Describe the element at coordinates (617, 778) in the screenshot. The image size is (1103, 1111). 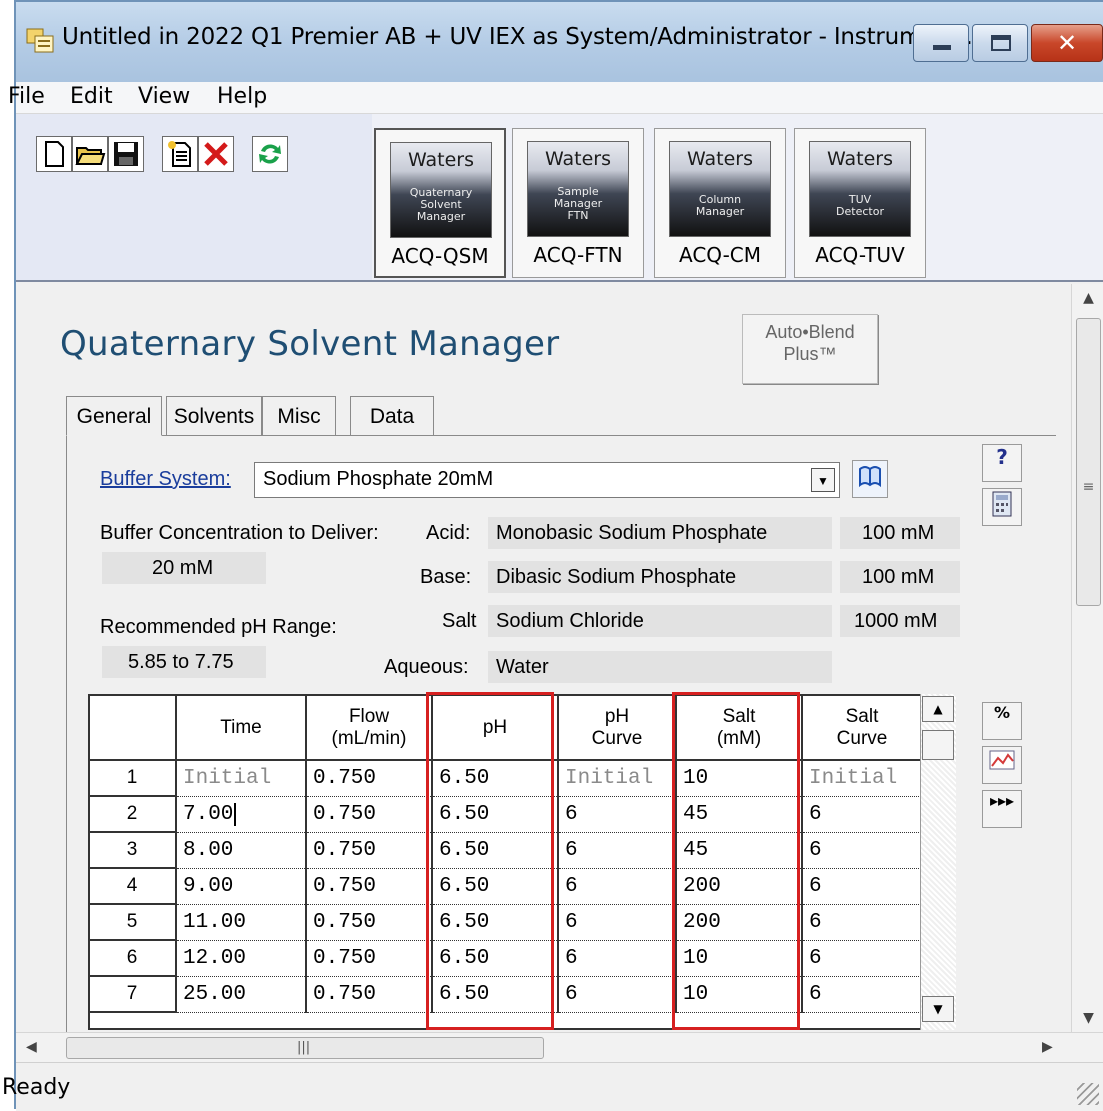
I see `ph-curve-cell: Initial` at that location.